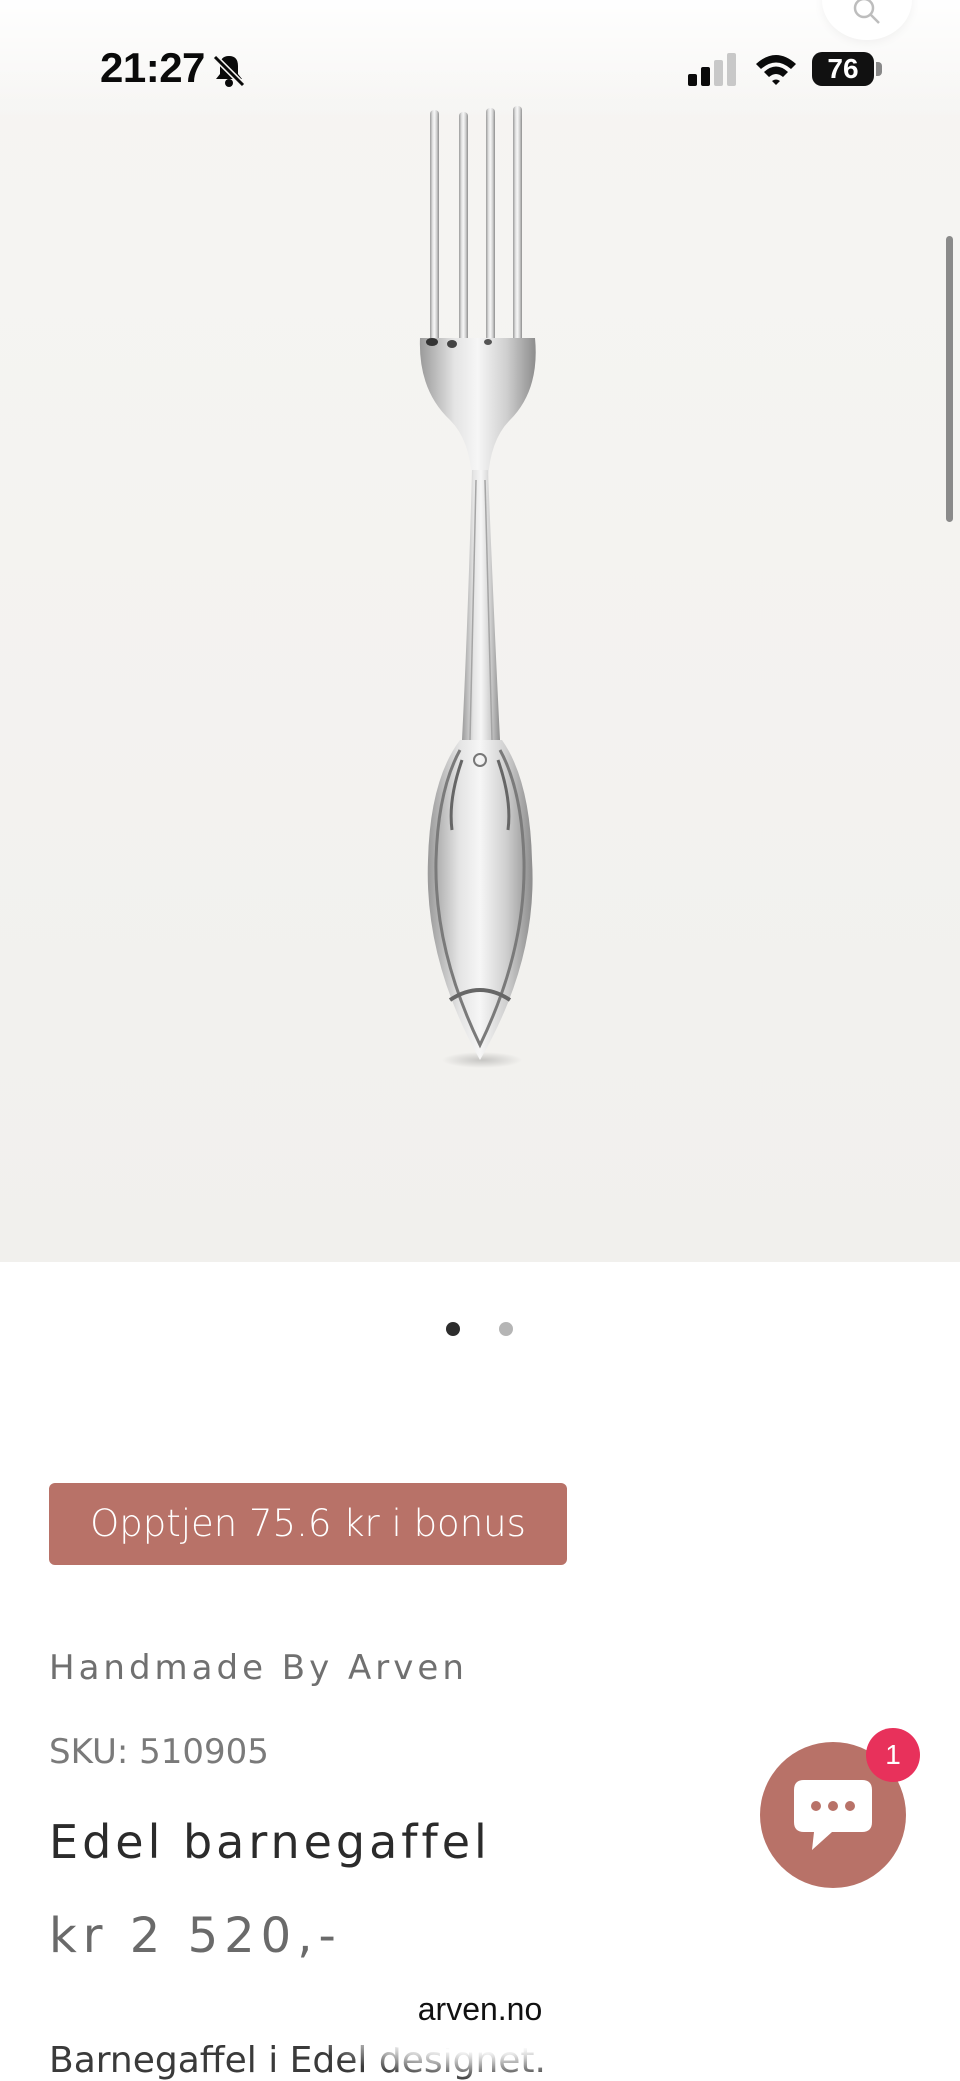 The height and width of the screenshot is (2081, 960). What do you see at coordinates (152, 67) in the screenshot?
I see `status-time: 21:27` at bounding box center [152, 67].